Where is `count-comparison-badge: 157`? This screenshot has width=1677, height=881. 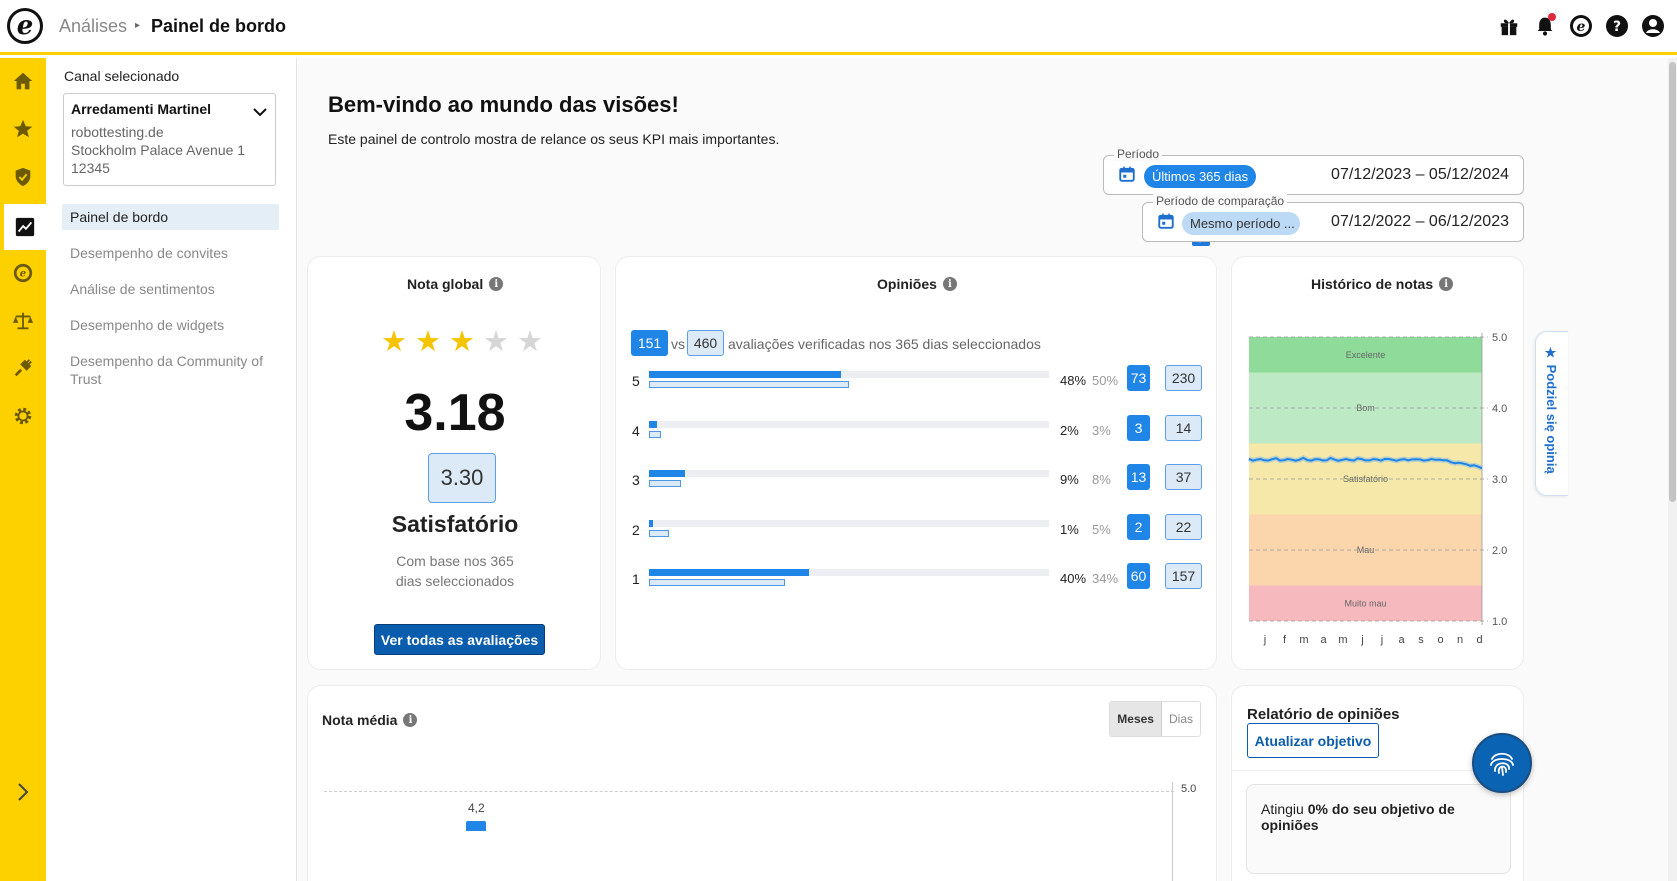
count-comparison-badge: 157 is located at coordinates (1183, 576).